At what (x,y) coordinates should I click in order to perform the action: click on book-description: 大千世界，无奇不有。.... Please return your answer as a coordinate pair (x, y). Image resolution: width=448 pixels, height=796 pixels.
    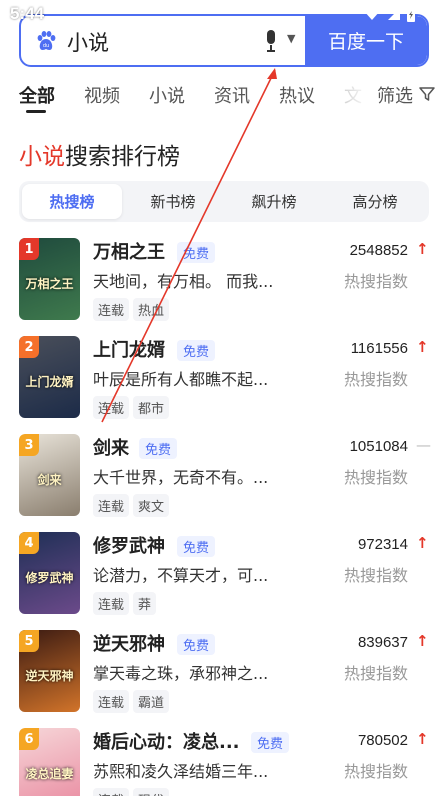
    Looking at the image, I should click on (181, 477).